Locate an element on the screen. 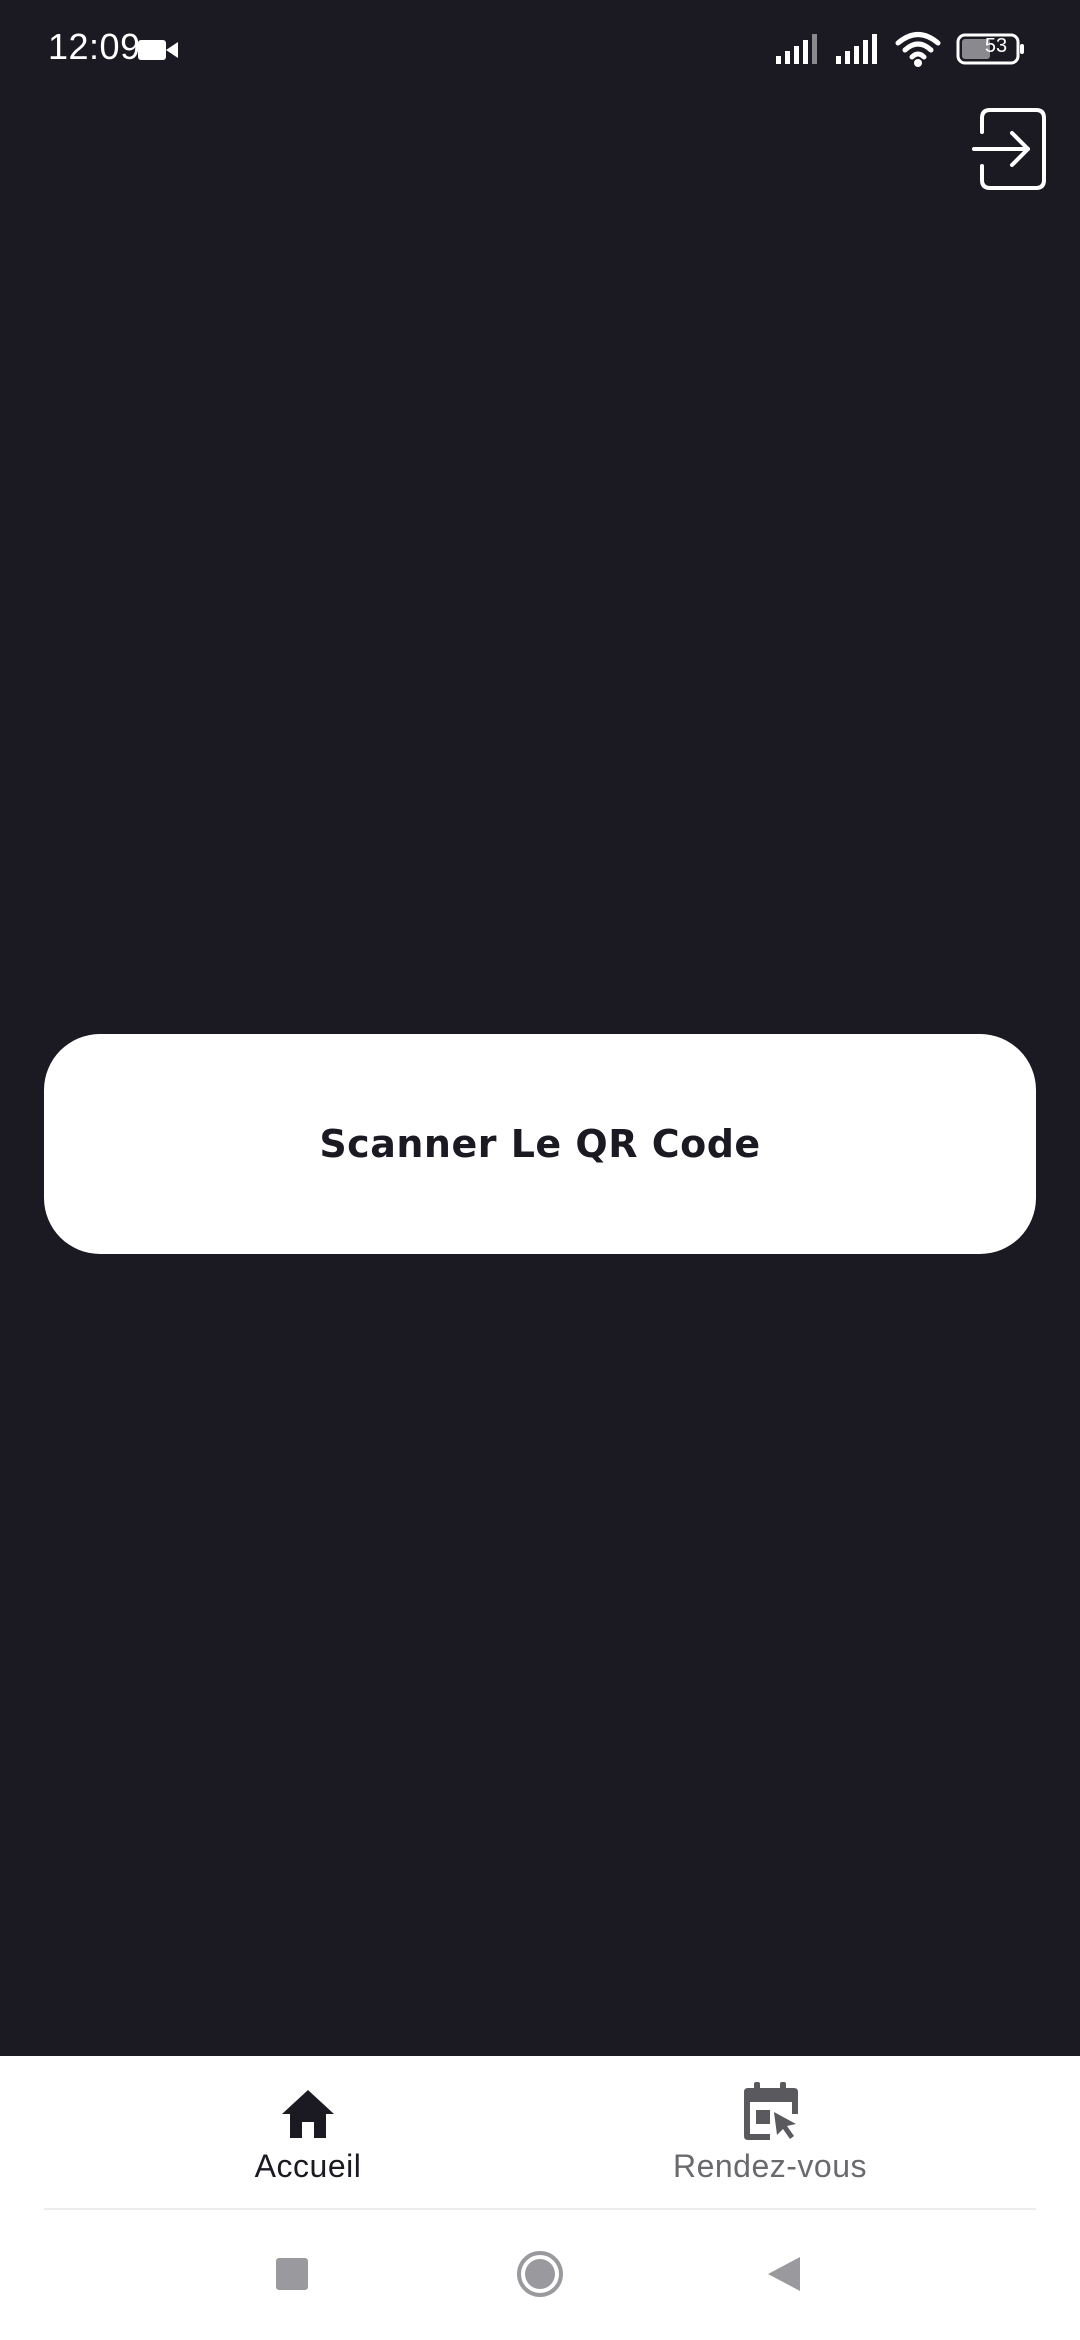 The image size is (1080, 2340). home-icon is located at coordinates (308, 2114).